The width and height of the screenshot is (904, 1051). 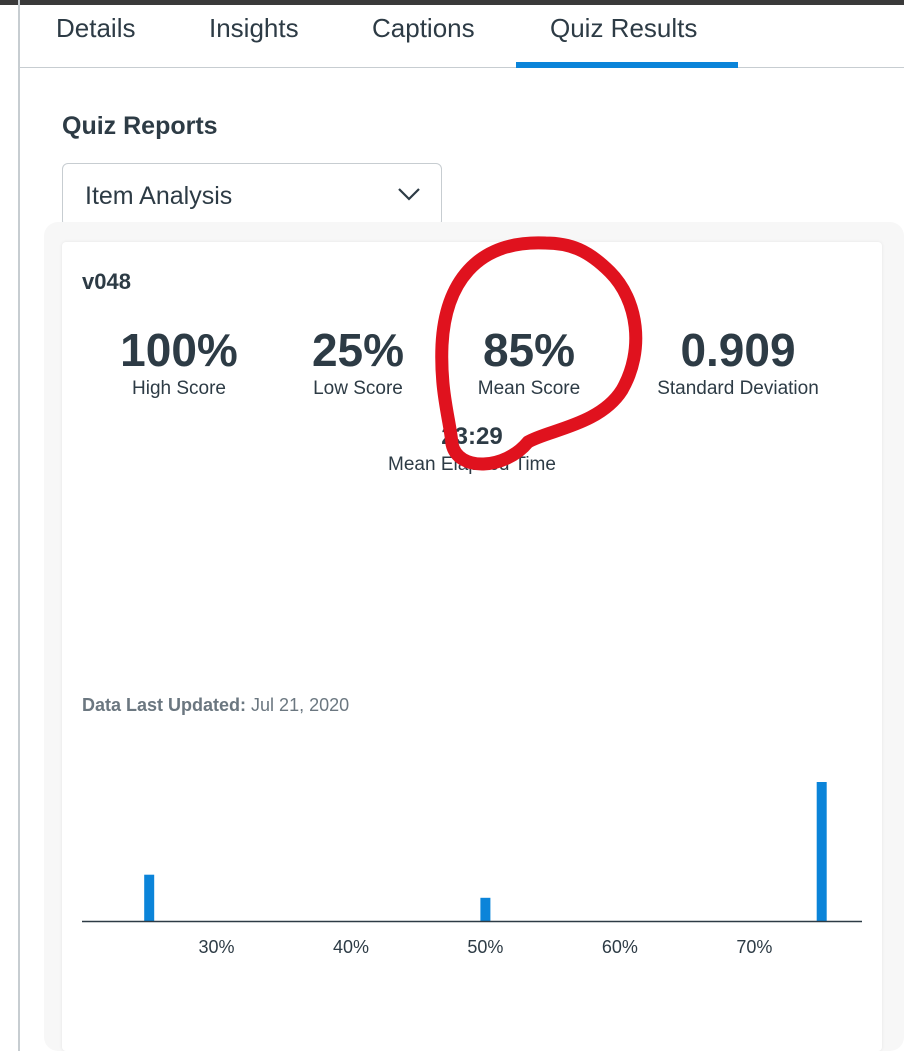 I want to click on data-last-updated: Data Last Updated: Jul 21, 2020, so click(x=215, y=705).